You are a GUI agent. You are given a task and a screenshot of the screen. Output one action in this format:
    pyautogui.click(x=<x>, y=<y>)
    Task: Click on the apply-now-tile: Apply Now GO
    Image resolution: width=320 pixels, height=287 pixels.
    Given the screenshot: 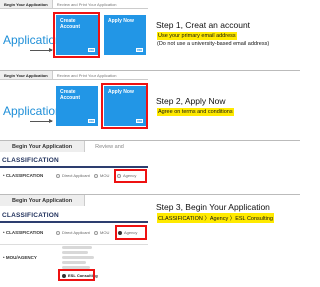 What is the action you would take?
    pyautogui.click(x=125, y=35)
    